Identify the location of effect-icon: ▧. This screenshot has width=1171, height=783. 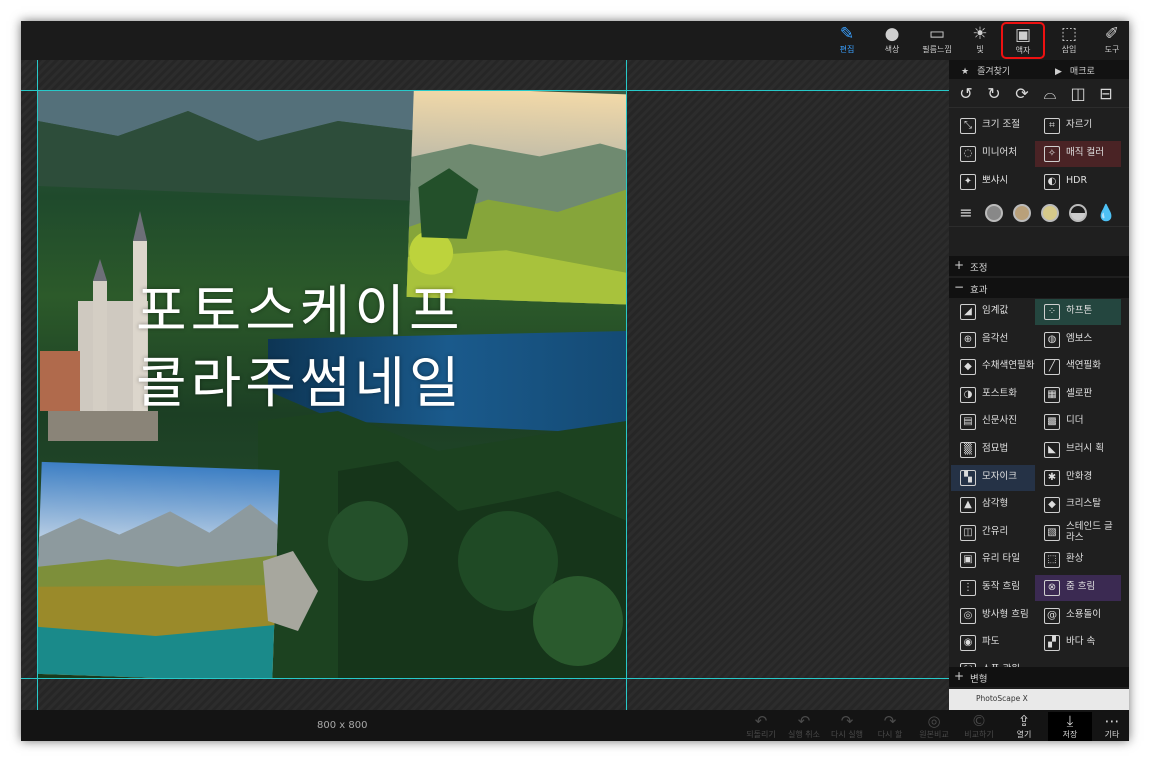
(1052, 532).